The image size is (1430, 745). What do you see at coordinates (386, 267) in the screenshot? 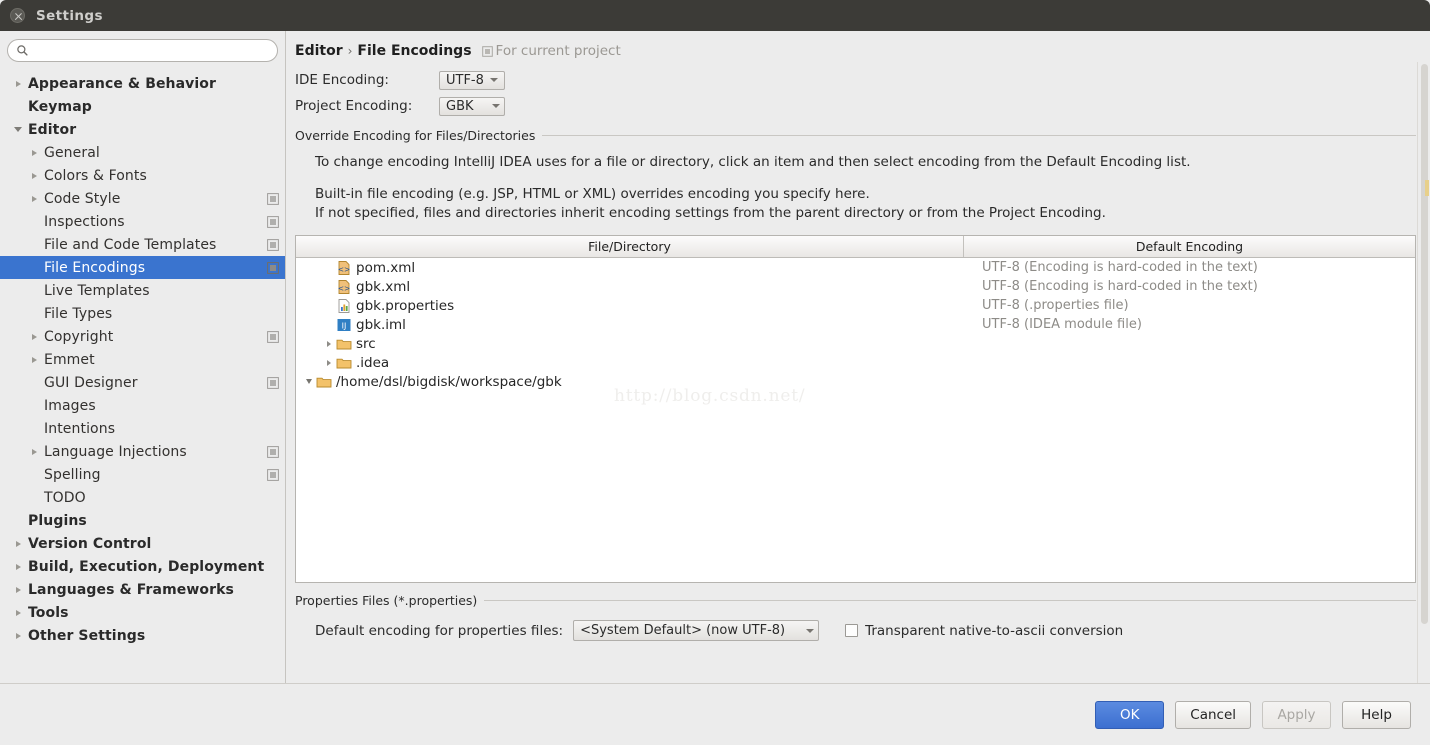
I see `file-name: pom.xml` at bounding box center [386, 267].